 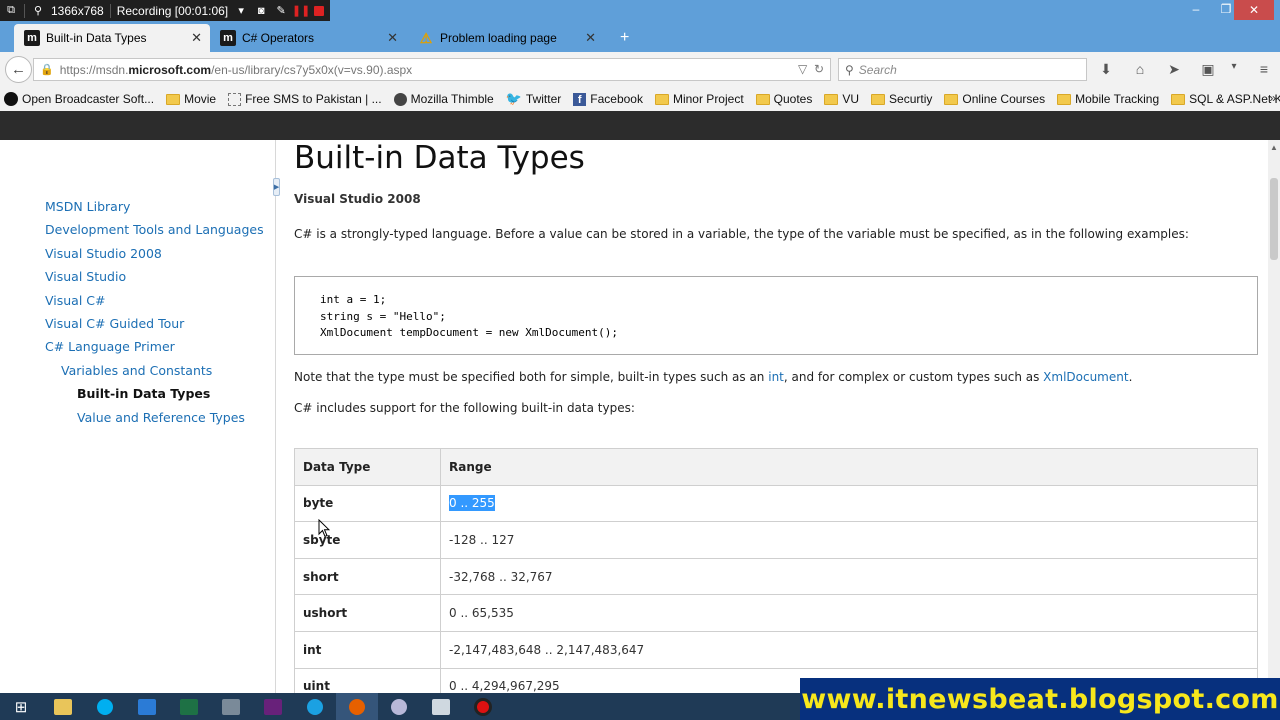 I want to click on taskbar-visual-studio, so click(x=273, y=706).